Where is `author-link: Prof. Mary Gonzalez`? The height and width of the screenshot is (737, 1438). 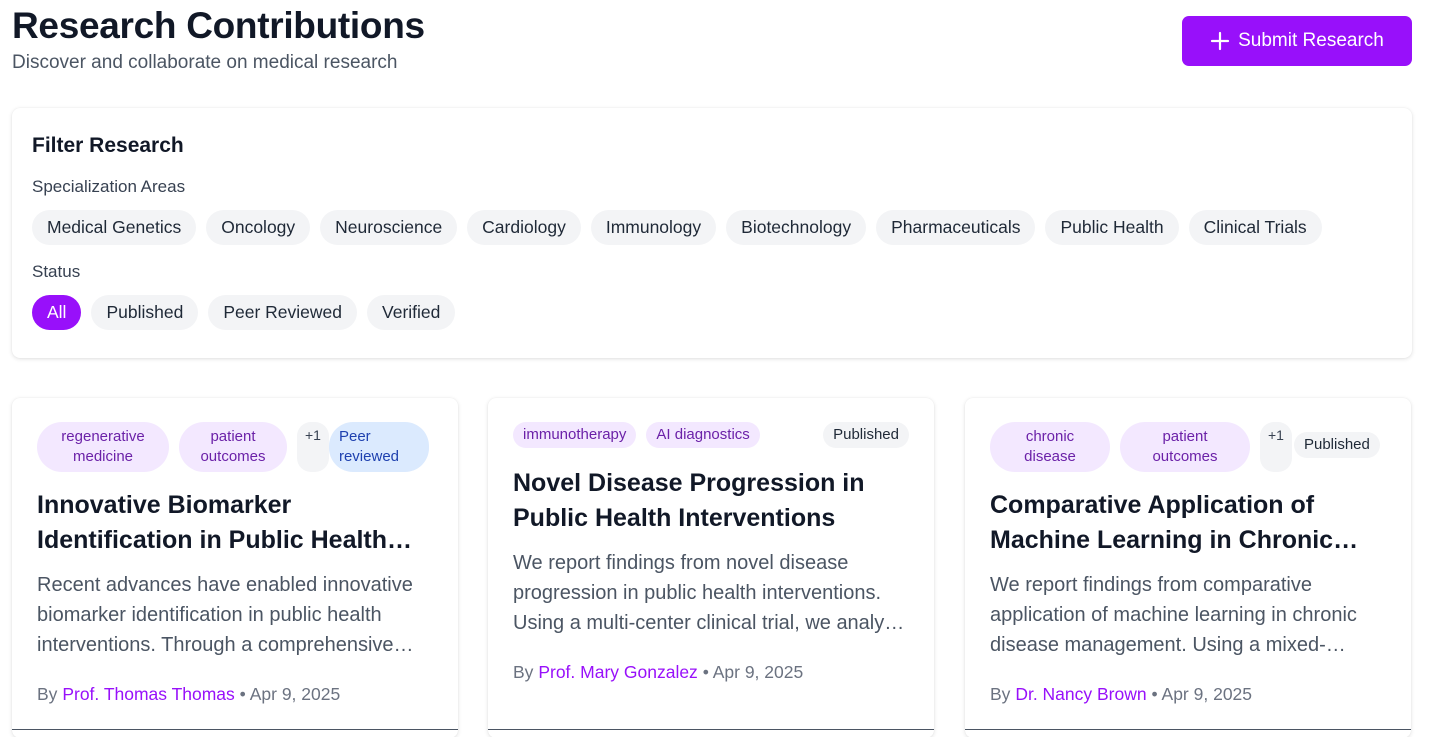 author-link: Prof. Mary Gonzalez is located at coordinates (618, 672).